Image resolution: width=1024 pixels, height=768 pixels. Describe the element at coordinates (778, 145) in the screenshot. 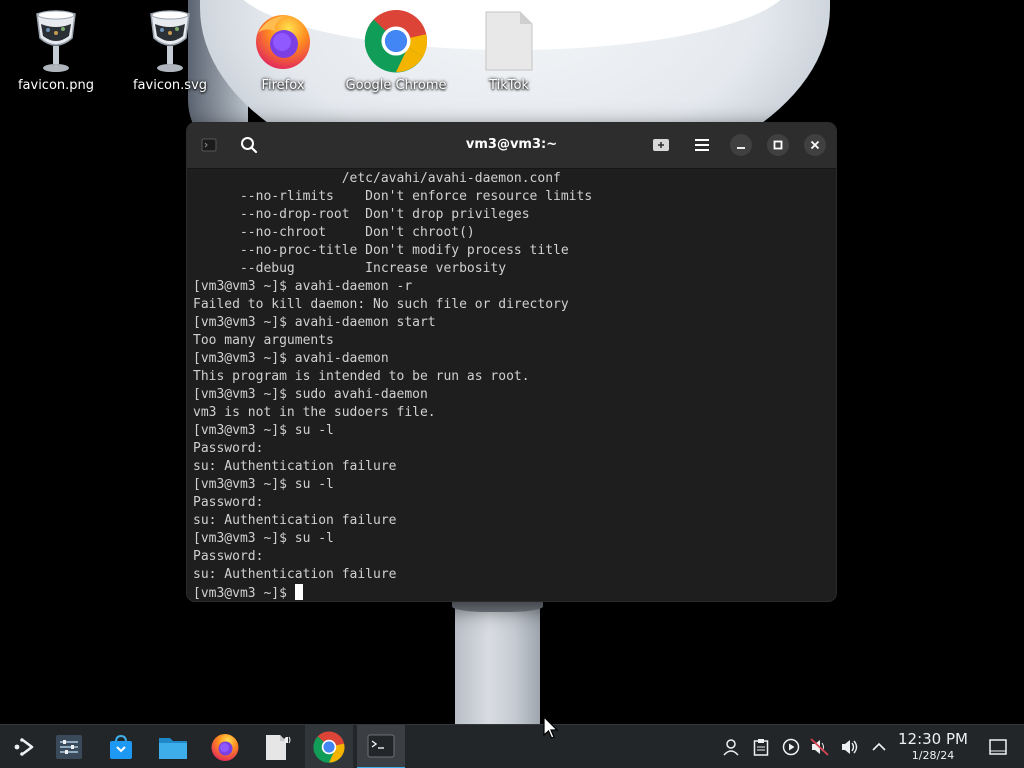

I see `maximize-button` at that location.